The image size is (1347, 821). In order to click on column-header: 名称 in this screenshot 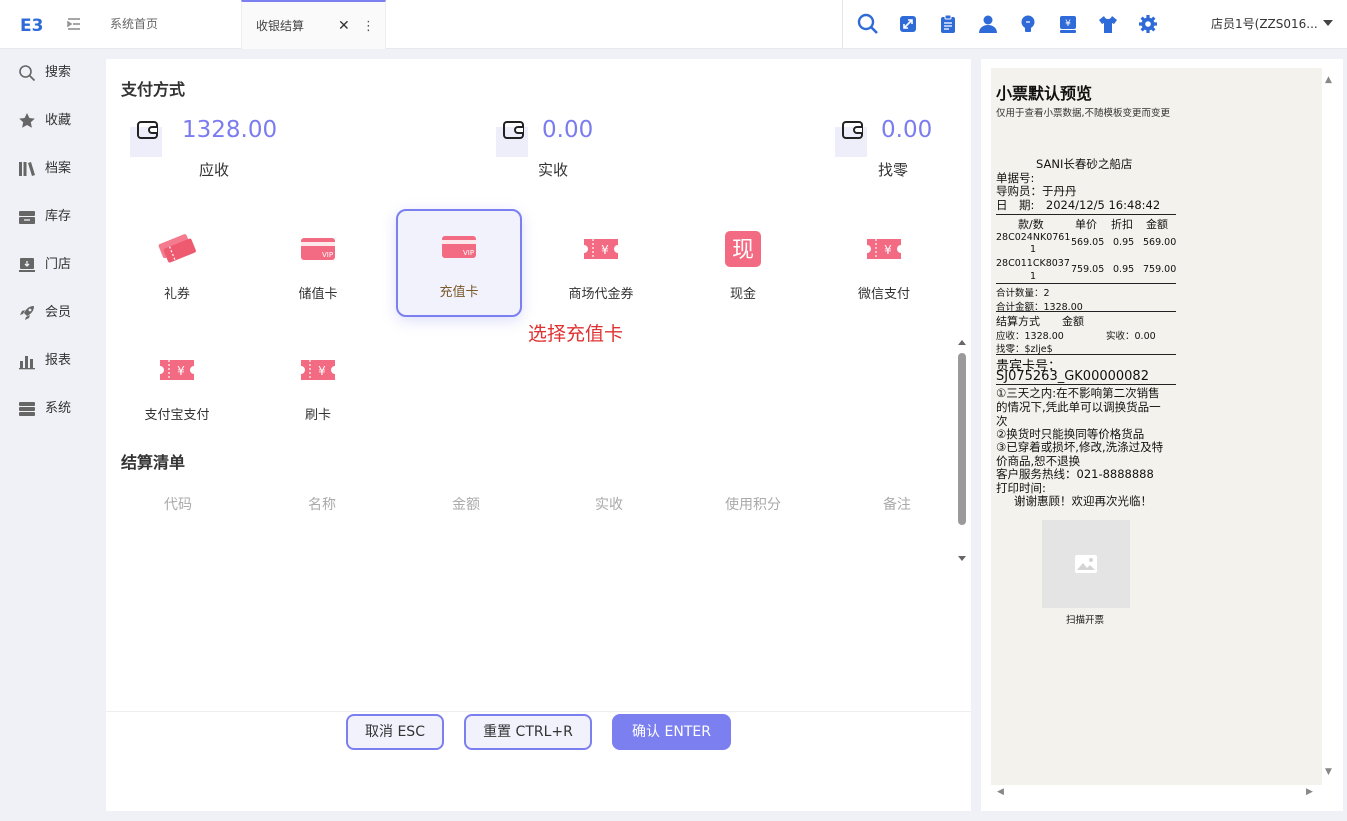, I will do `click(322, 505)`.